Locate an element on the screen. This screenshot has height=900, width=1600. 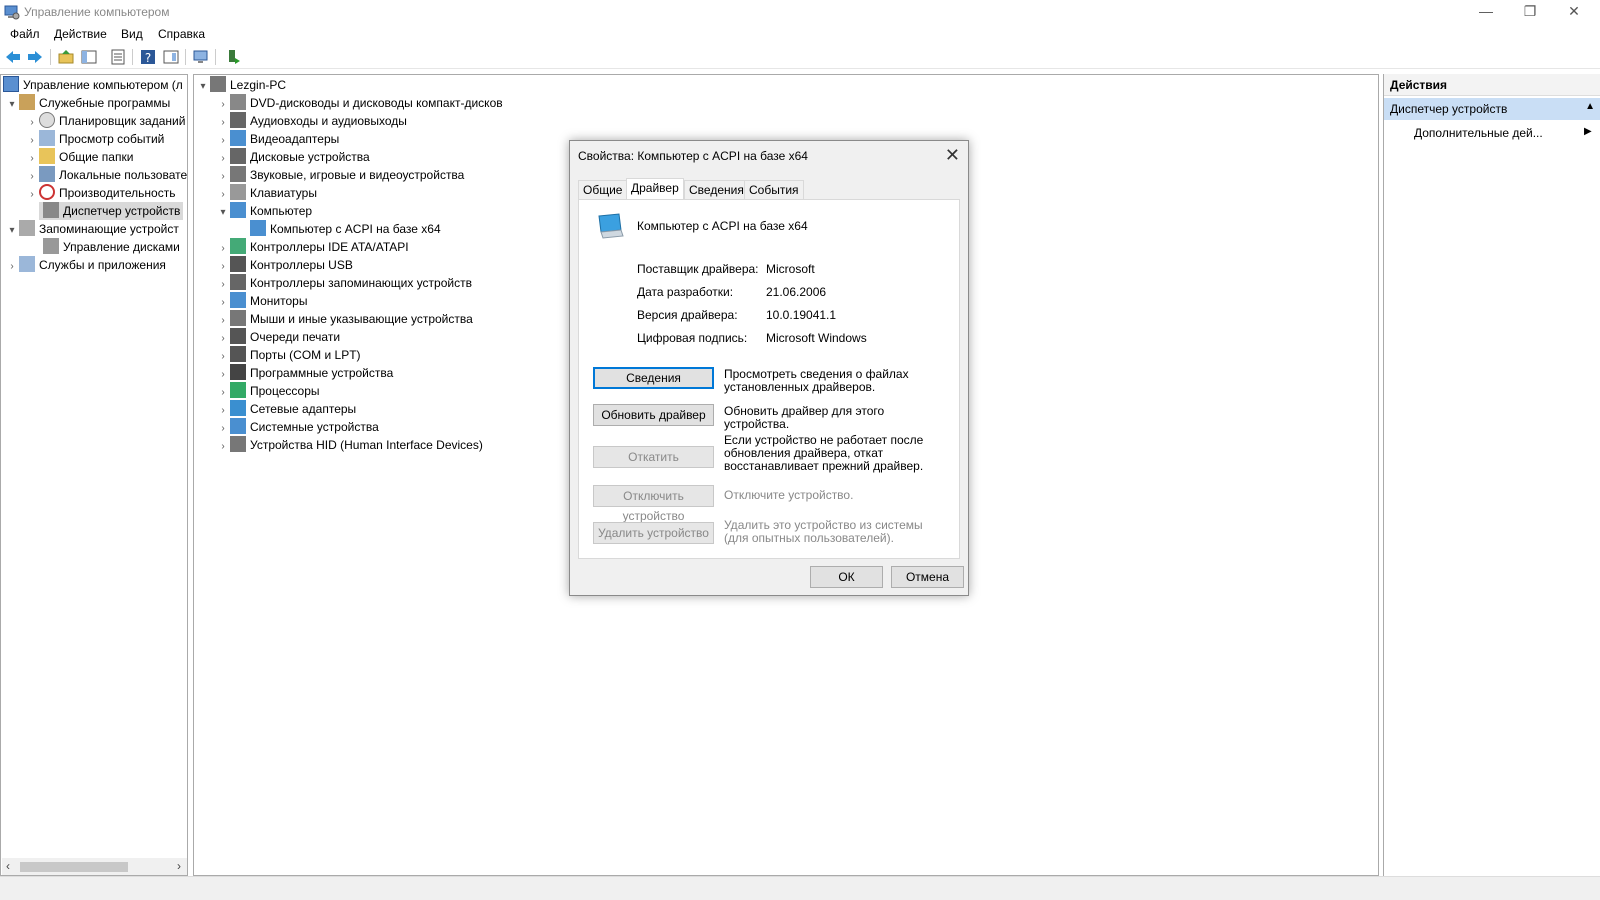
roll-back-driver-button: Откатить is located at coordinates (653, 457).